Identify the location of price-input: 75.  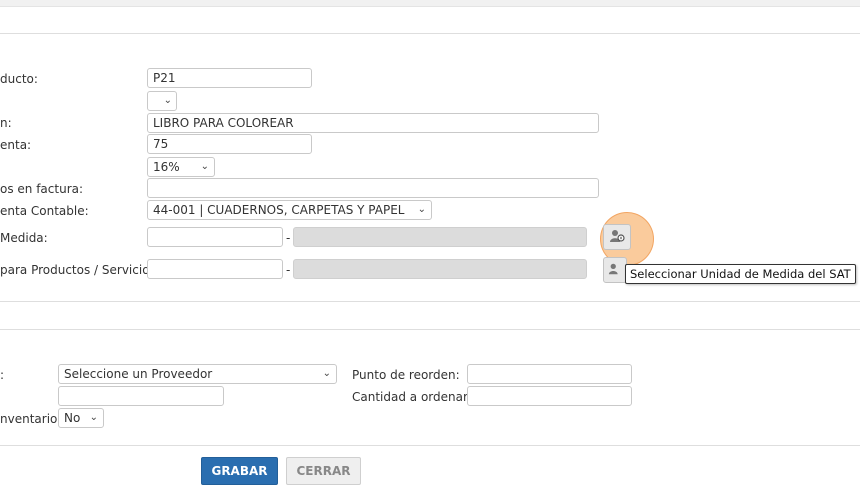
(229, 144).